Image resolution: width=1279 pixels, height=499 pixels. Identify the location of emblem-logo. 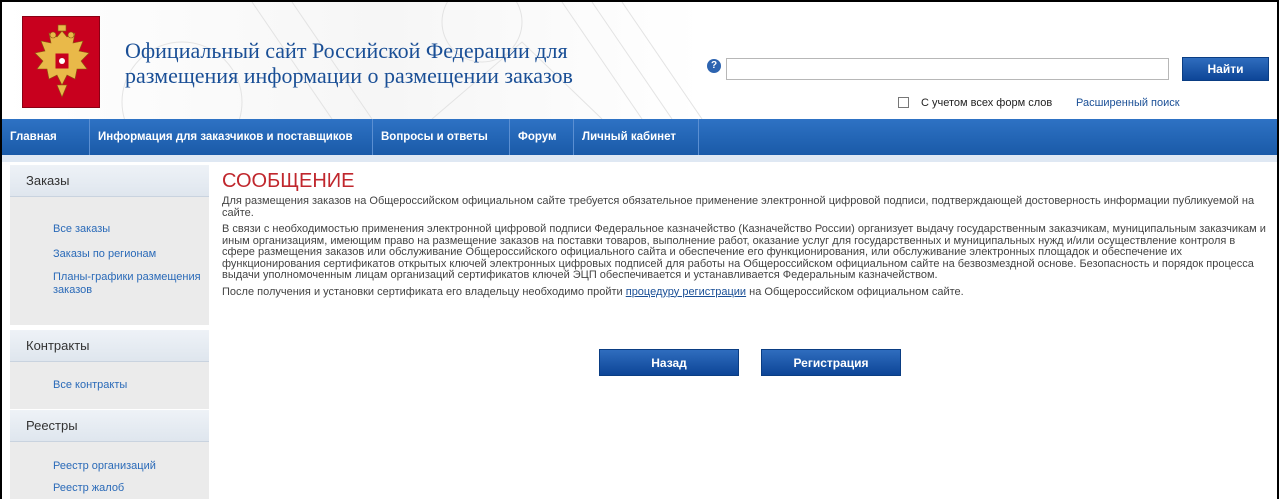
(61, 62).